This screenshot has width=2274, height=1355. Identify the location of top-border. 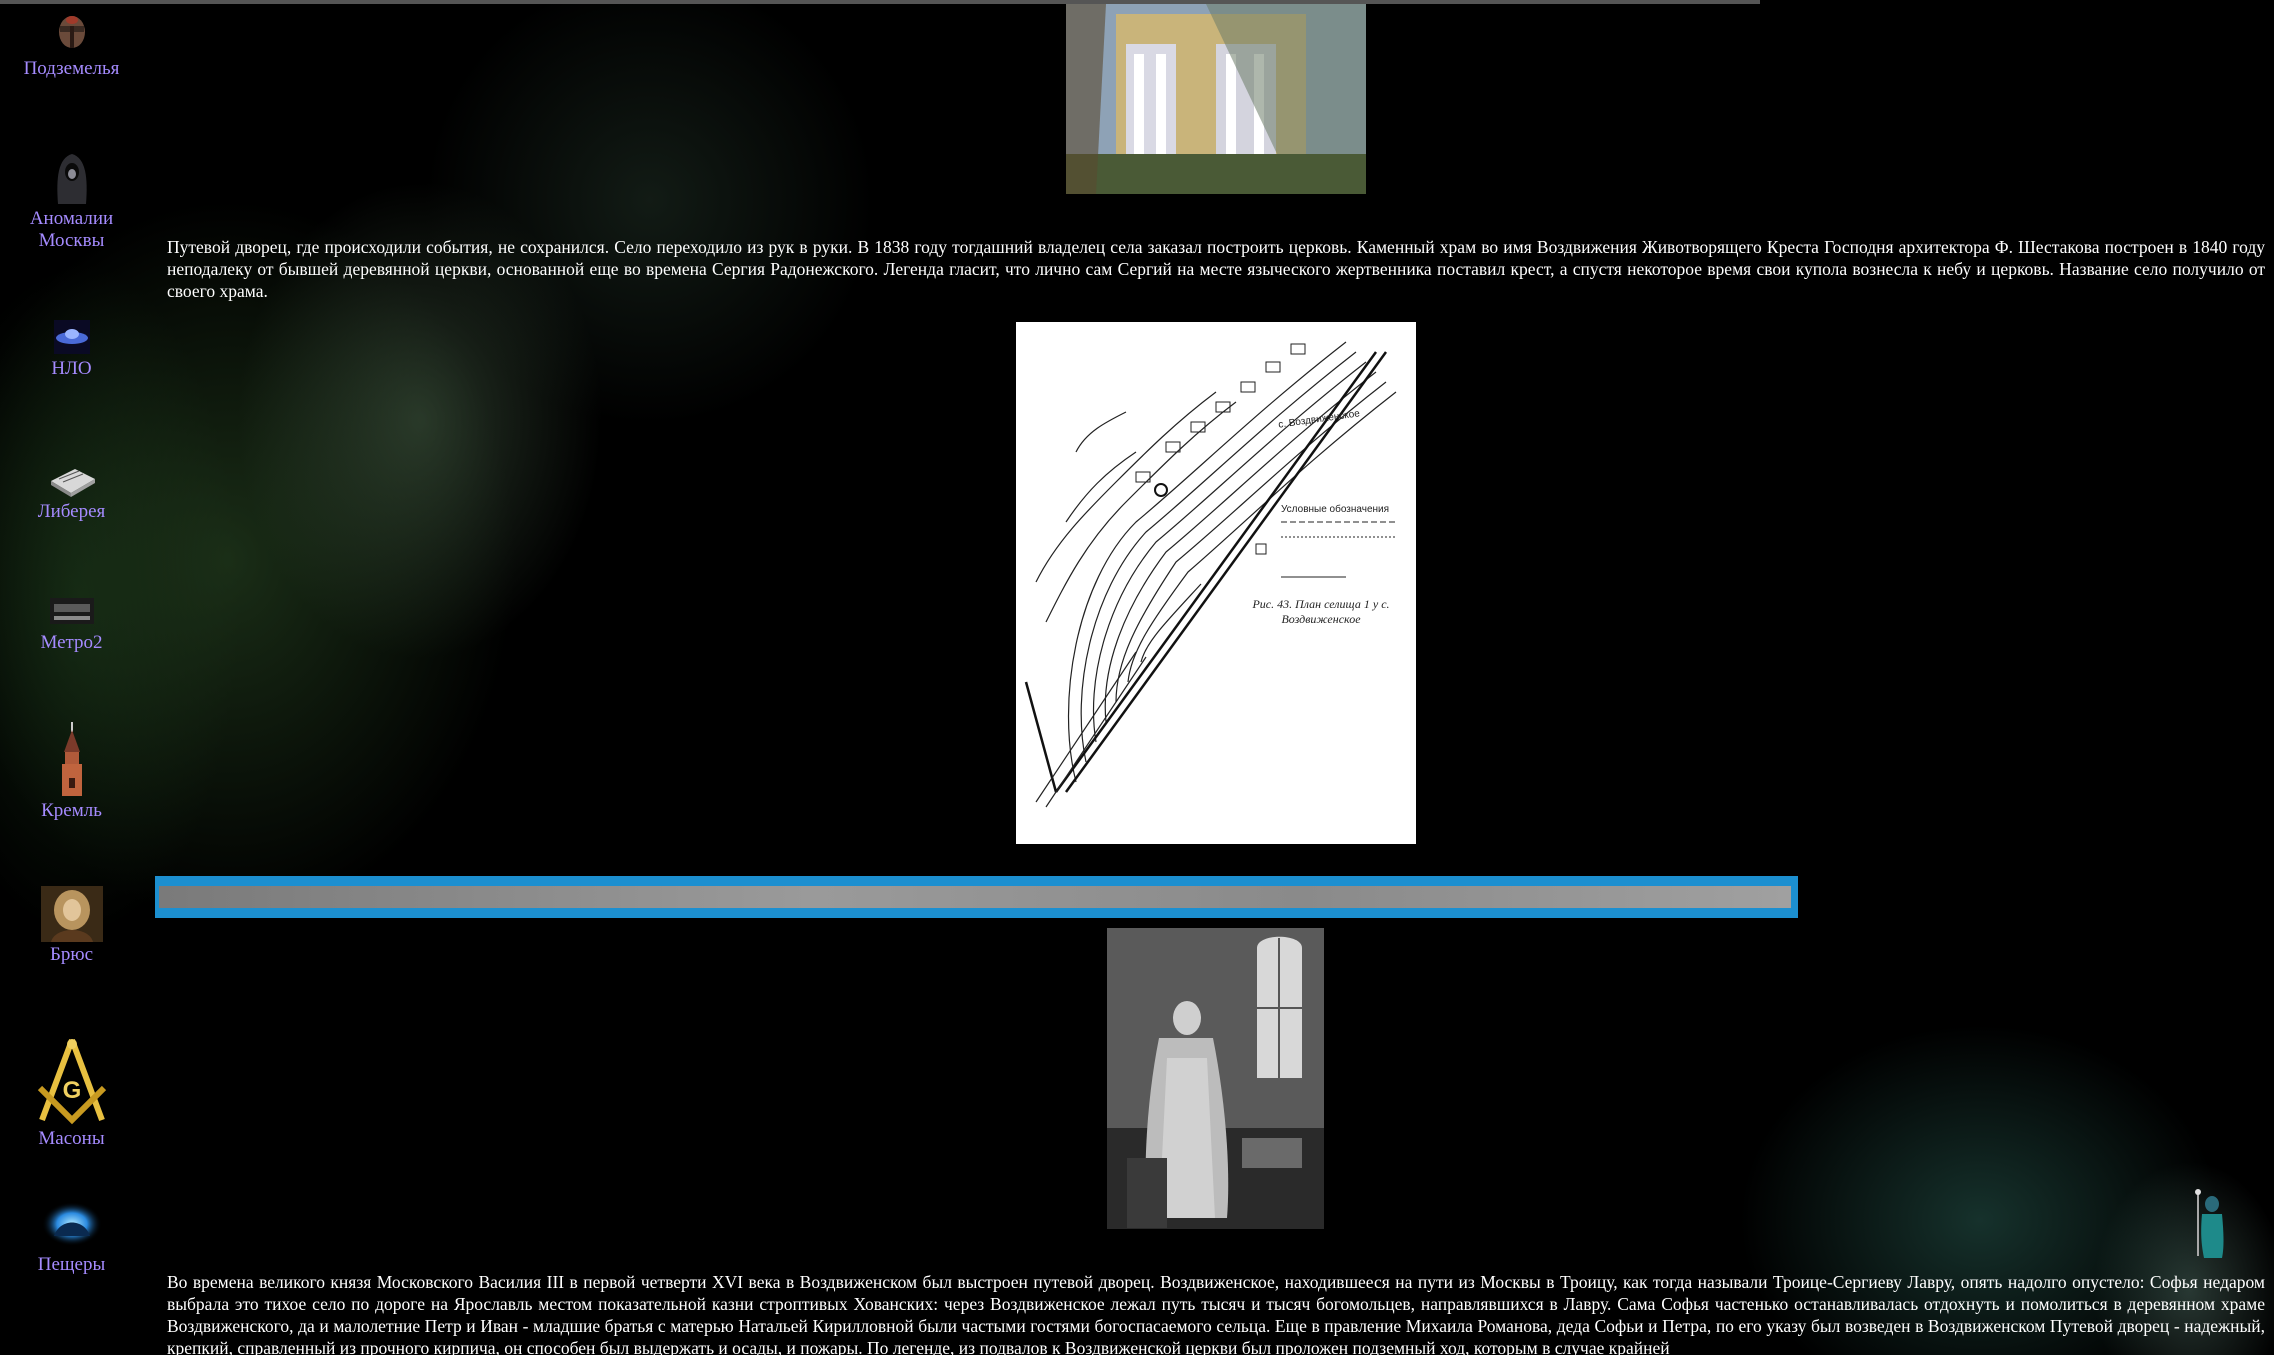
(880, 2).